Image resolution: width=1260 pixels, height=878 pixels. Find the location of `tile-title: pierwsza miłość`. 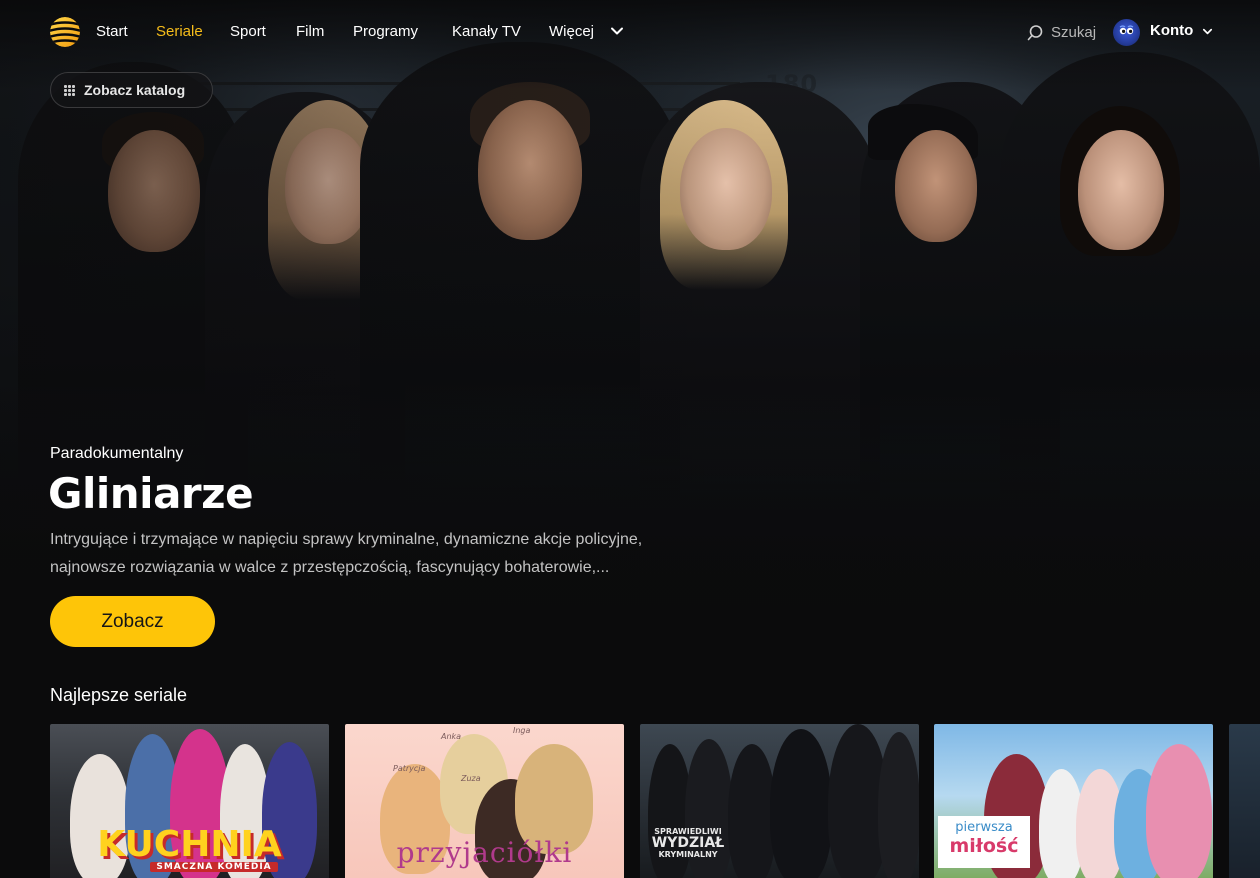

tile-title: pierwsza miłość is located at coordinates (984, 842).